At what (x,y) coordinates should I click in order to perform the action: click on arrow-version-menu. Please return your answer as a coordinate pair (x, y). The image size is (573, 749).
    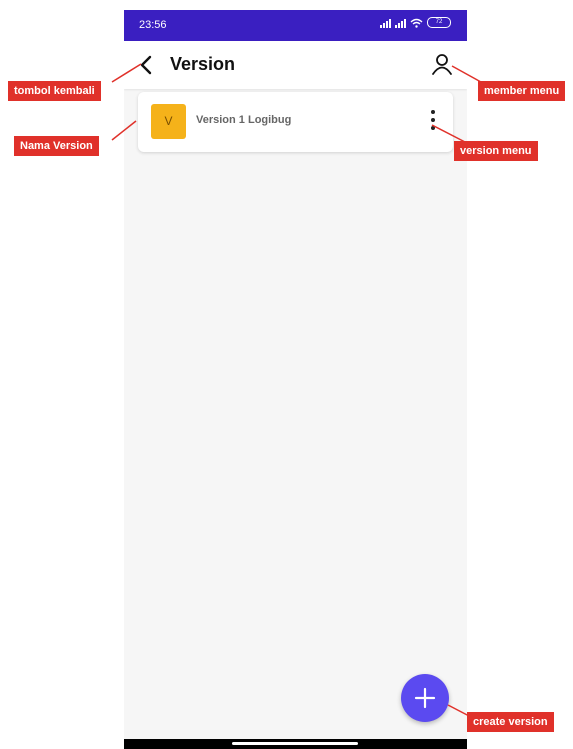
    Looking at the image, I should click on (448, 133).